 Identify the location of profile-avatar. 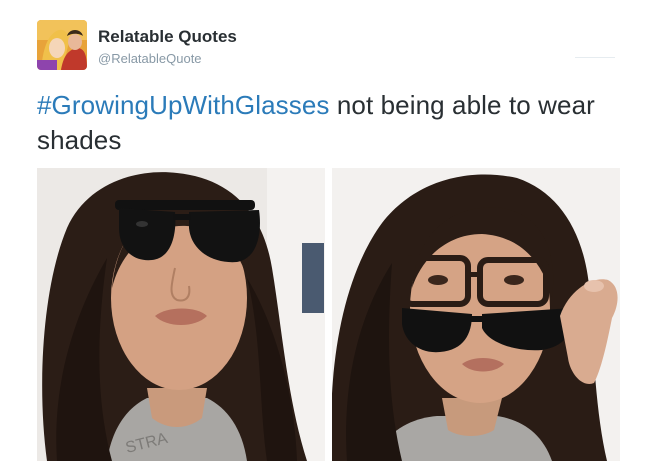
(62, 45).